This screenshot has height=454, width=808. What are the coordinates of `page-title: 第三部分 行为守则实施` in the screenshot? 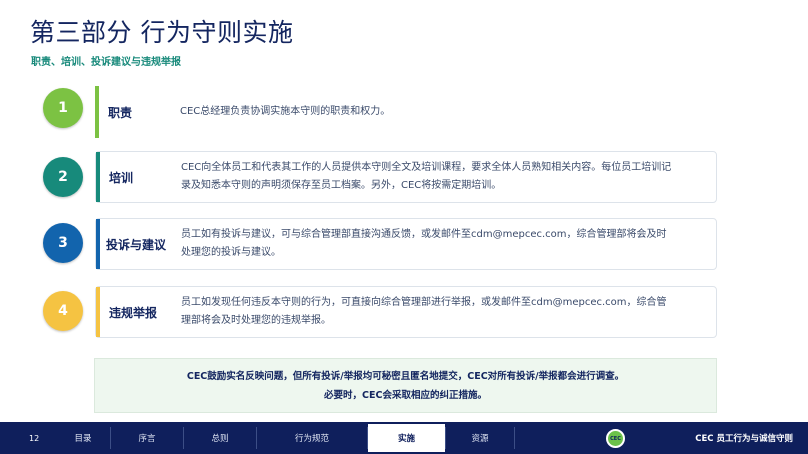 It's located at (162, 32).